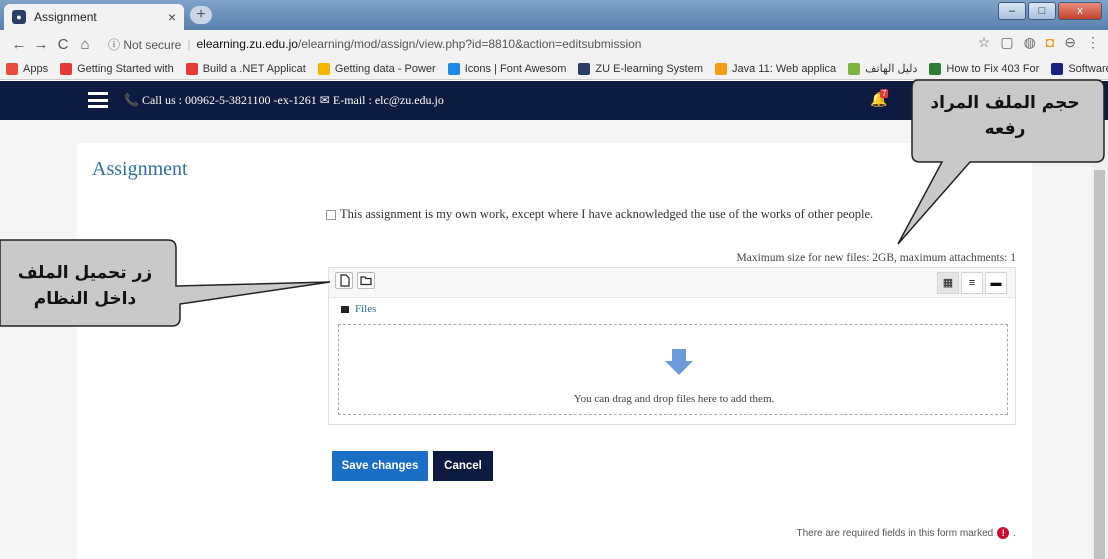 Image resolution: width=1108 pixels, height=559 pixels. I want to click on bookmark-star-icon: ☆, so click(984, 42).